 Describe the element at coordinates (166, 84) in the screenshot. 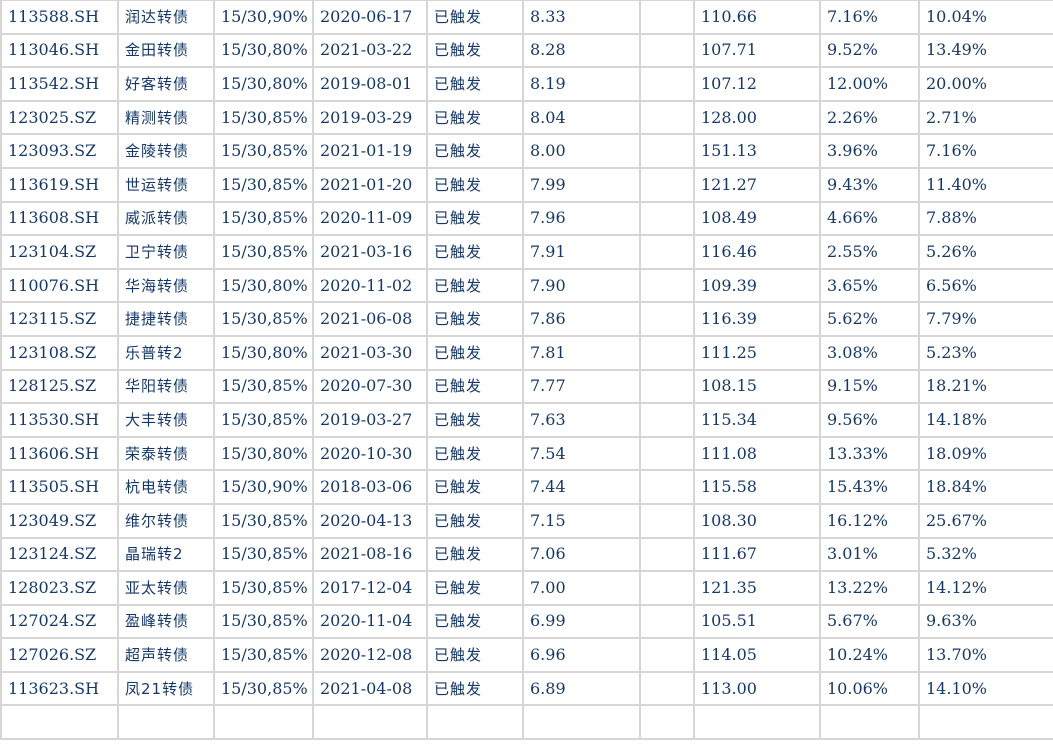

I see `bond-name-cell: 好客转债` at that location.